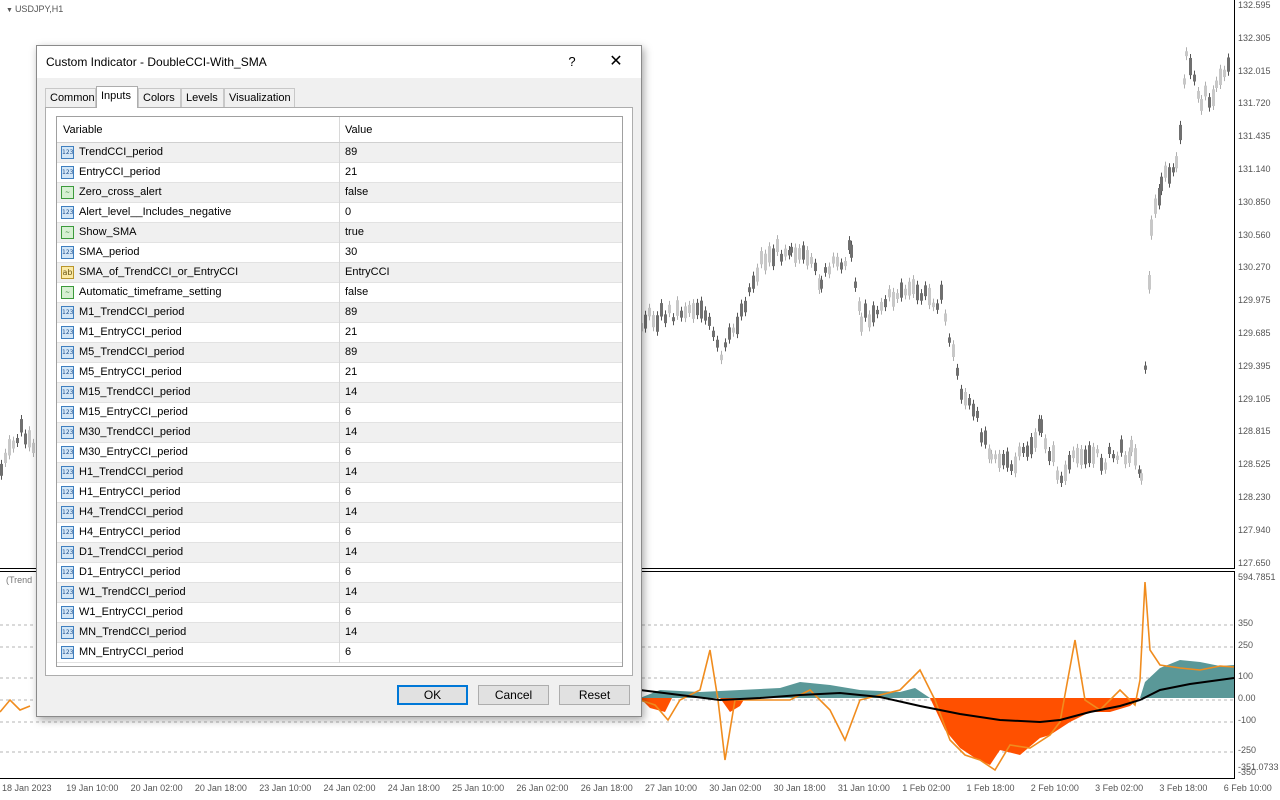 This screenshot has height=800, width=1280. Describe the element at coordinates (339, 573) in the screenshot. I see `table-row: 123 D1_EntryCCI_period 6` at that location.